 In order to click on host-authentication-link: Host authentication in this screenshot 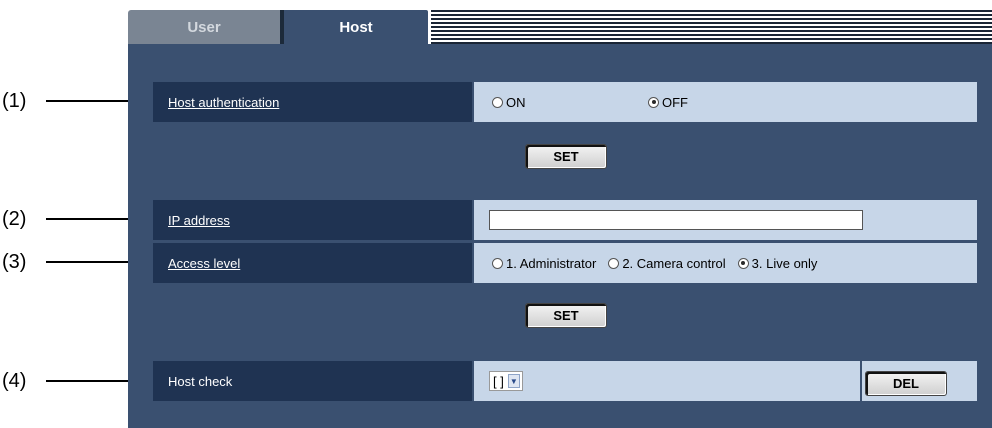, I will do `click(223, 102)`.